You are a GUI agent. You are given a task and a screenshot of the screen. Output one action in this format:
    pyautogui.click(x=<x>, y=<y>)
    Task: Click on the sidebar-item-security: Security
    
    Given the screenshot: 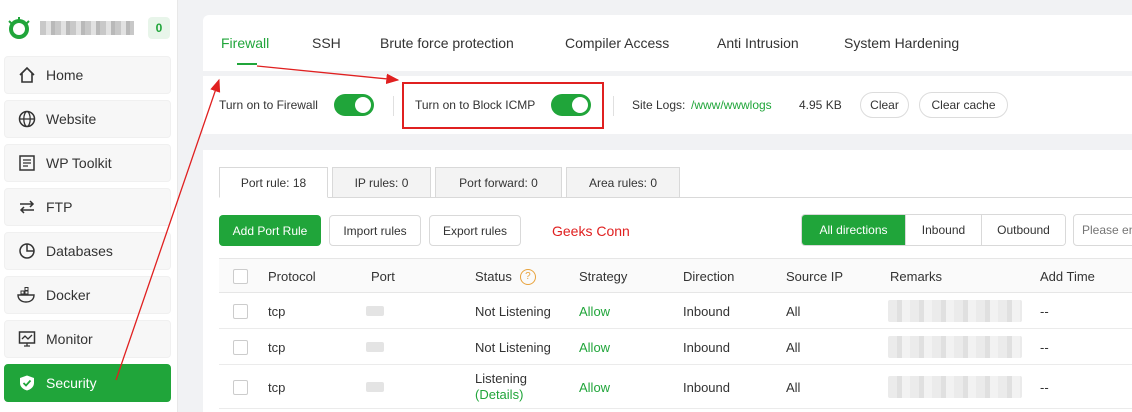 What is the action you would take?
    pyautogui.click(x=87, y=383)
    